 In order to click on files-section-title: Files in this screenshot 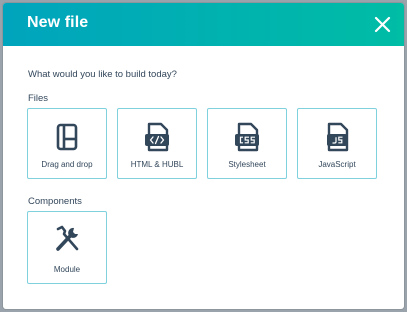, I will do `click(38, 98)`.